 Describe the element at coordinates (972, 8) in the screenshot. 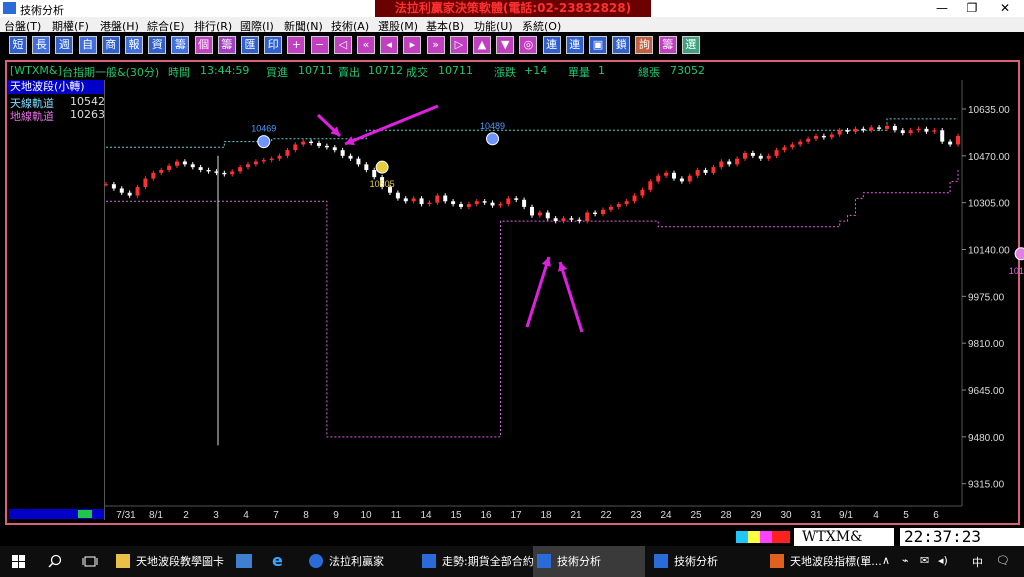

I see `maximize-button: ❐` at that location.